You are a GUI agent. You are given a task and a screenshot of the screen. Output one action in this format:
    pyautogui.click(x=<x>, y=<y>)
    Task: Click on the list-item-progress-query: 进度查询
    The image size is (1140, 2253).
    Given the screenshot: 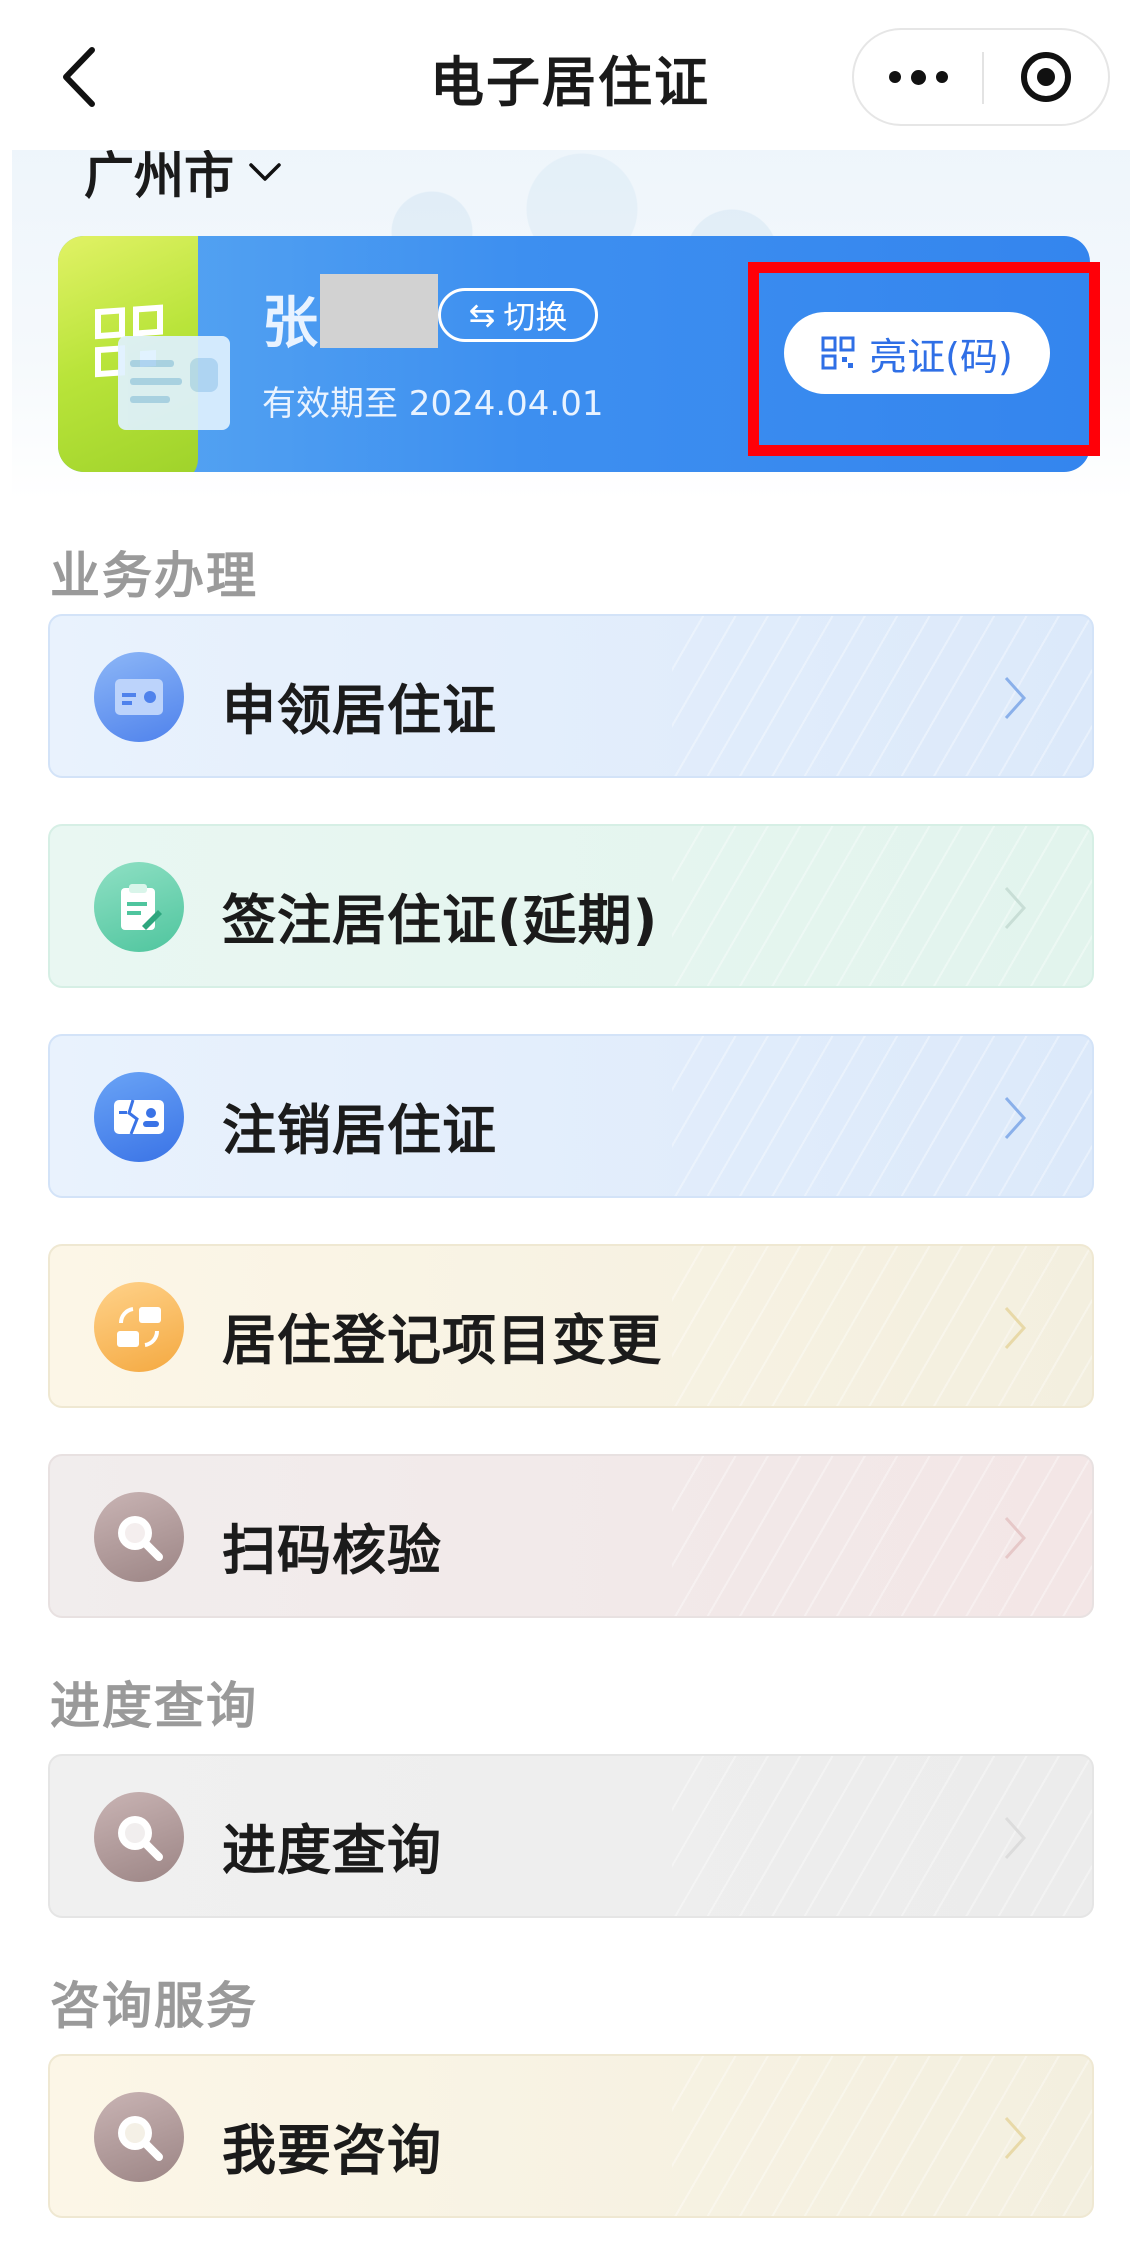 What is the action you would take?
    pyautogui.click(x=571, y=1836)
    